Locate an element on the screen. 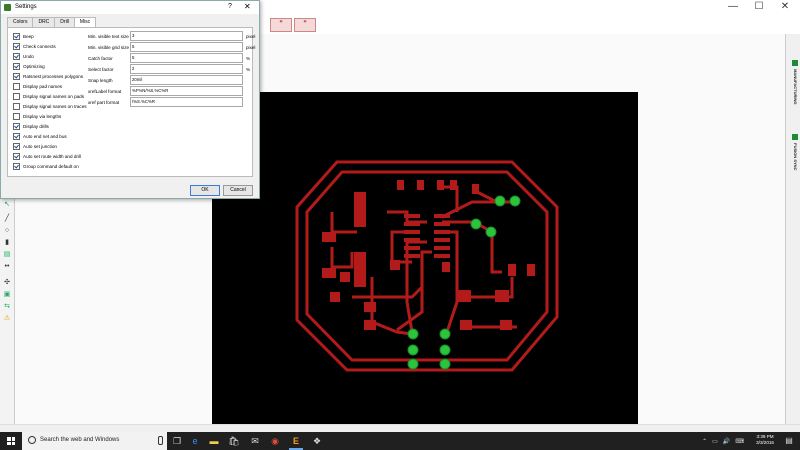 The width and height of the screenshot is (800, 450). warning-icon: ⚠ is located at coordinates (7, 318).